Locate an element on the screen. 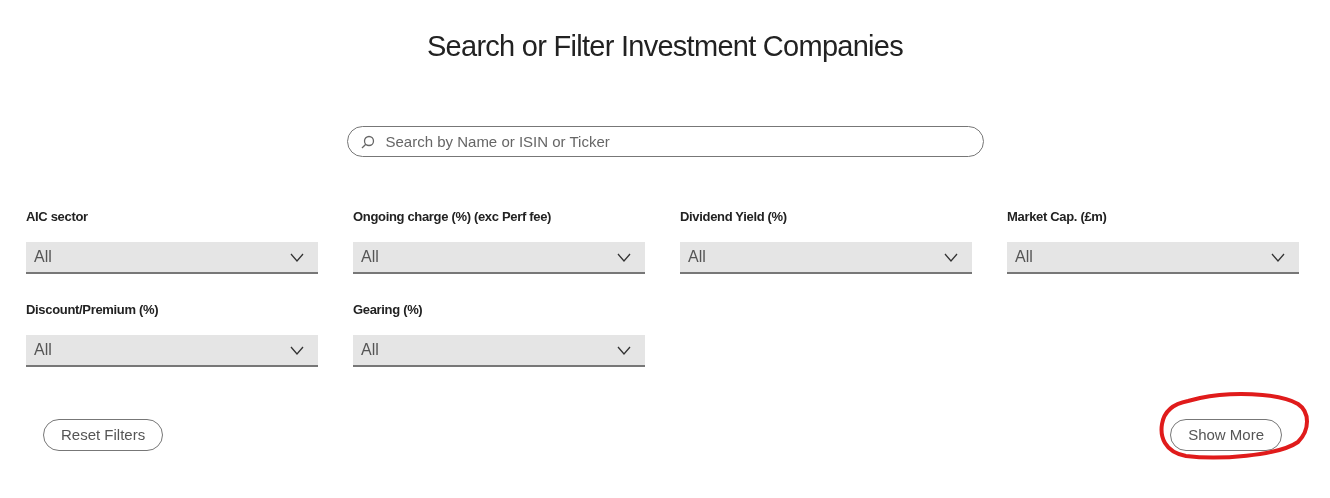 This screenshot has width=1330, height=498. page-title: Search or Filter Investment Companies is located at coordinates (664, 46).